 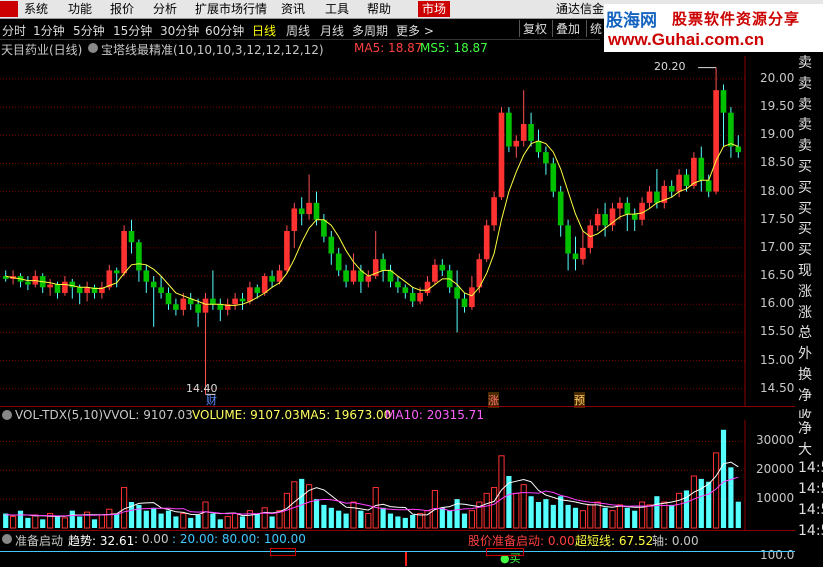 What do you see at coordinates (777, 387) in the screenshot?
I see `price-tick: 14.50` at bounding box center [777, 387].